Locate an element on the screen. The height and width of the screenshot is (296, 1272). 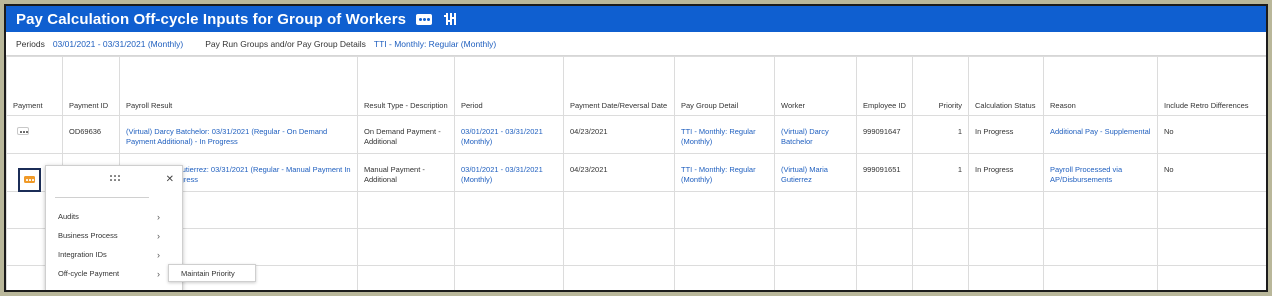
submenu-maintain-priority: Maintain Priority is located at coordinates (212, 273).